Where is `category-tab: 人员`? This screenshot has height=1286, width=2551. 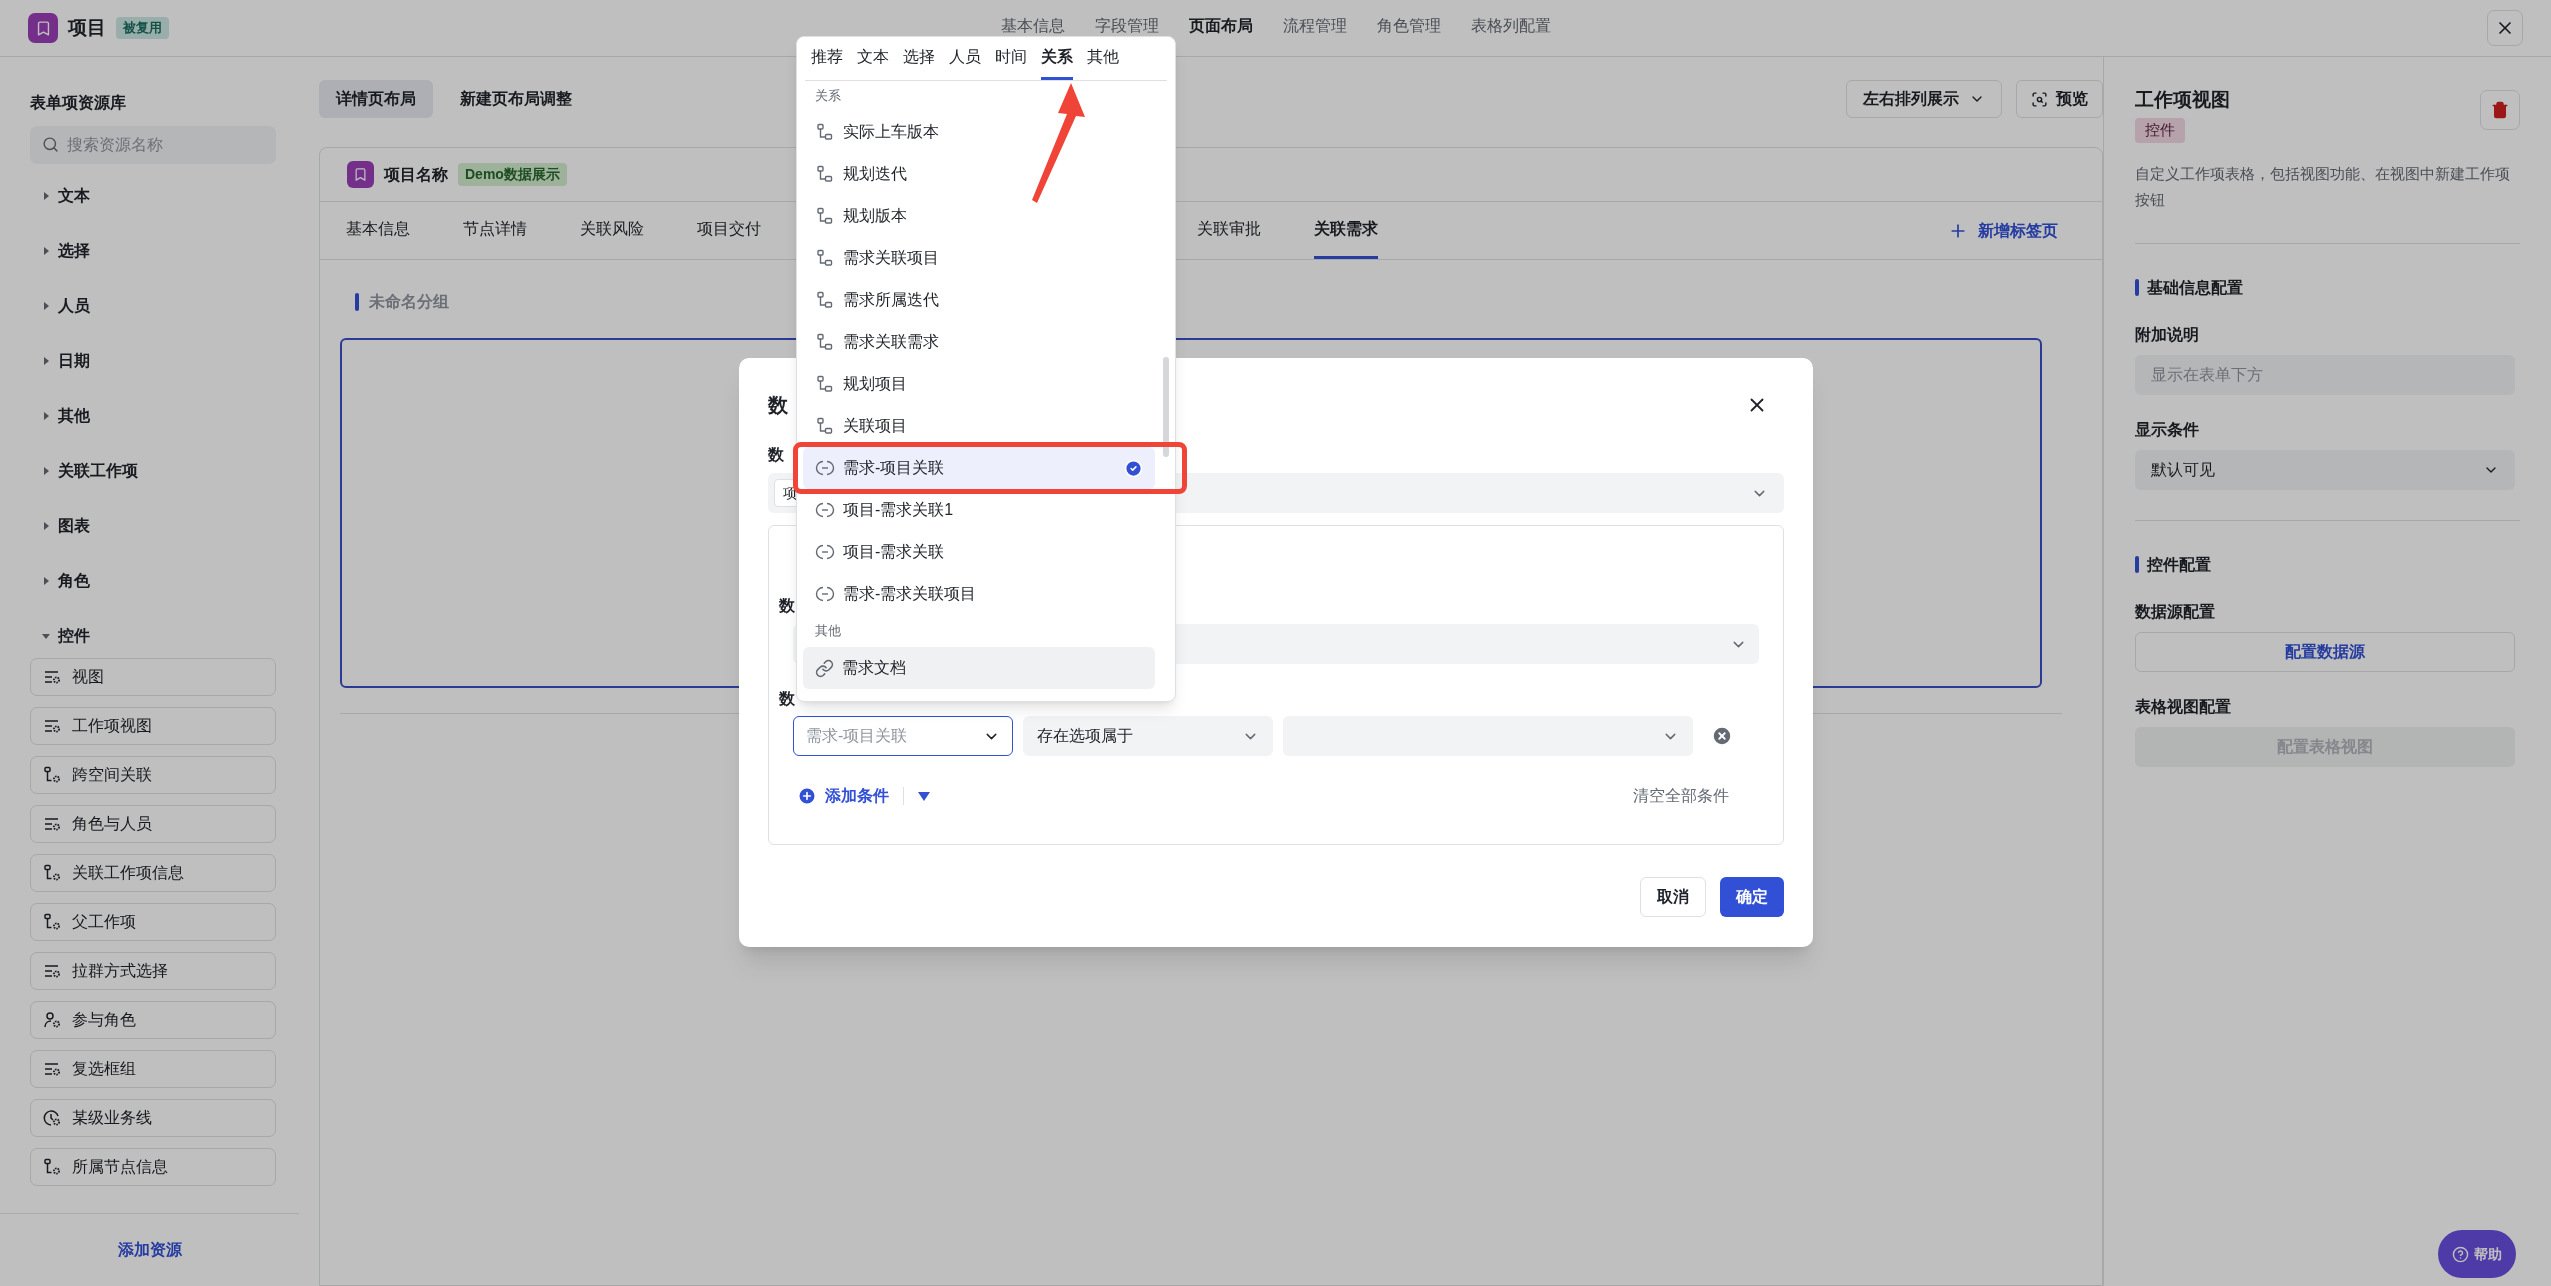 category-tab: 人员 is located at coordinates (965, 58).